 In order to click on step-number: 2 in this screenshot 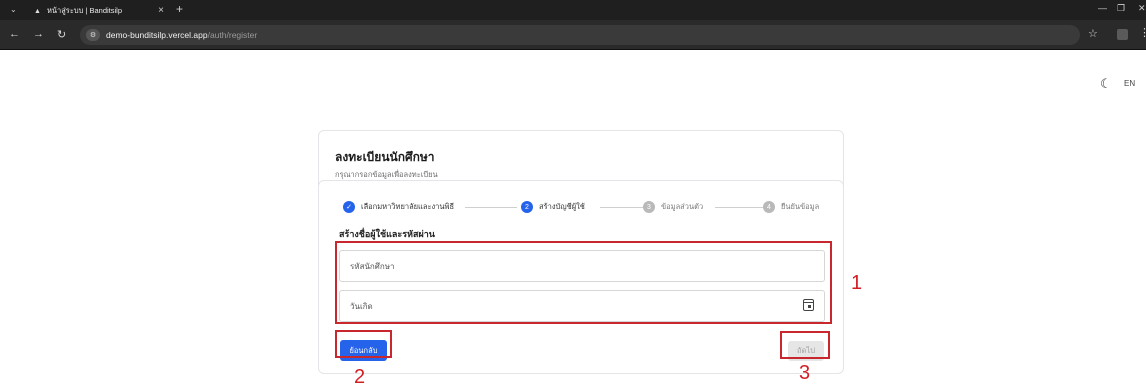, I will do `click(527, 207)`.